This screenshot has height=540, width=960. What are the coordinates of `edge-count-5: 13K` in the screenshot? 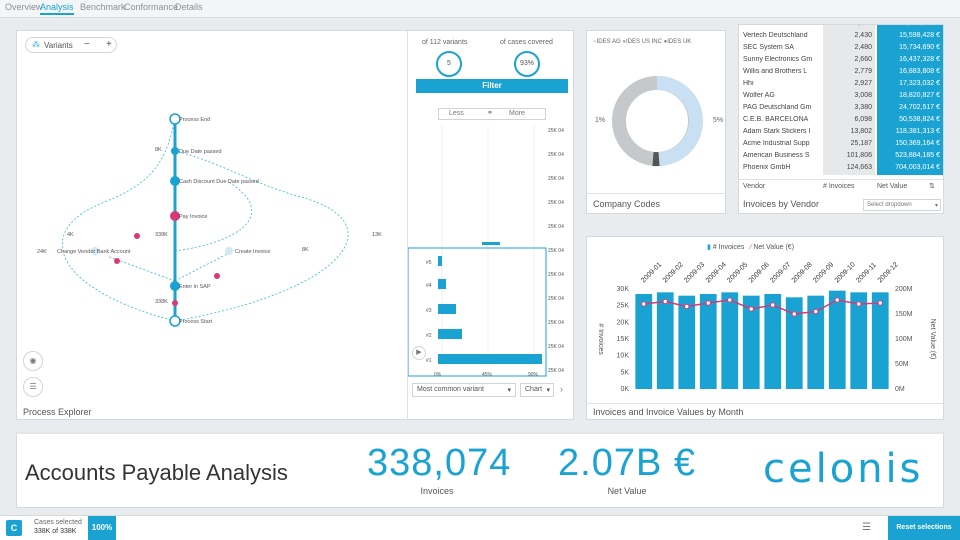 It's located at (377, 235).